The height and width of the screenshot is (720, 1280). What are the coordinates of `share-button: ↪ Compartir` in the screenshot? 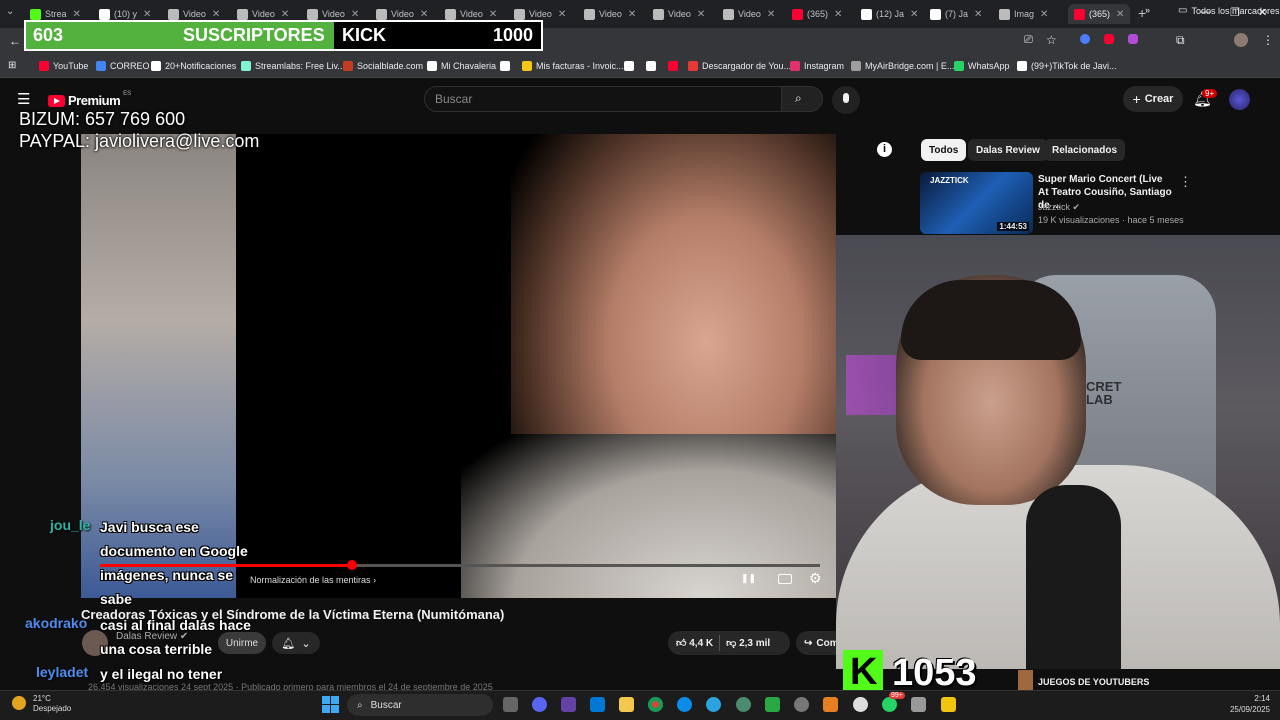 It's located at (818, 643).